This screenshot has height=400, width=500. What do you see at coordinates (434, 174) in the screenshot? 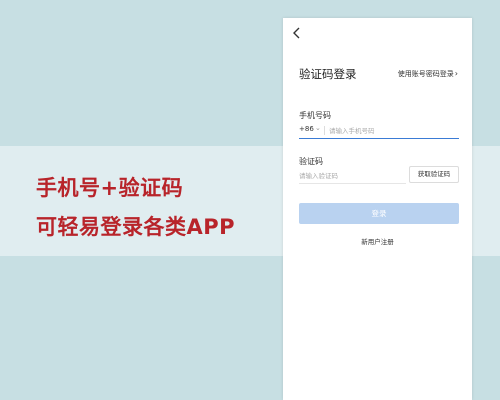
I see `get-code-button: 获取验证码` at bounding box center [434, 174].